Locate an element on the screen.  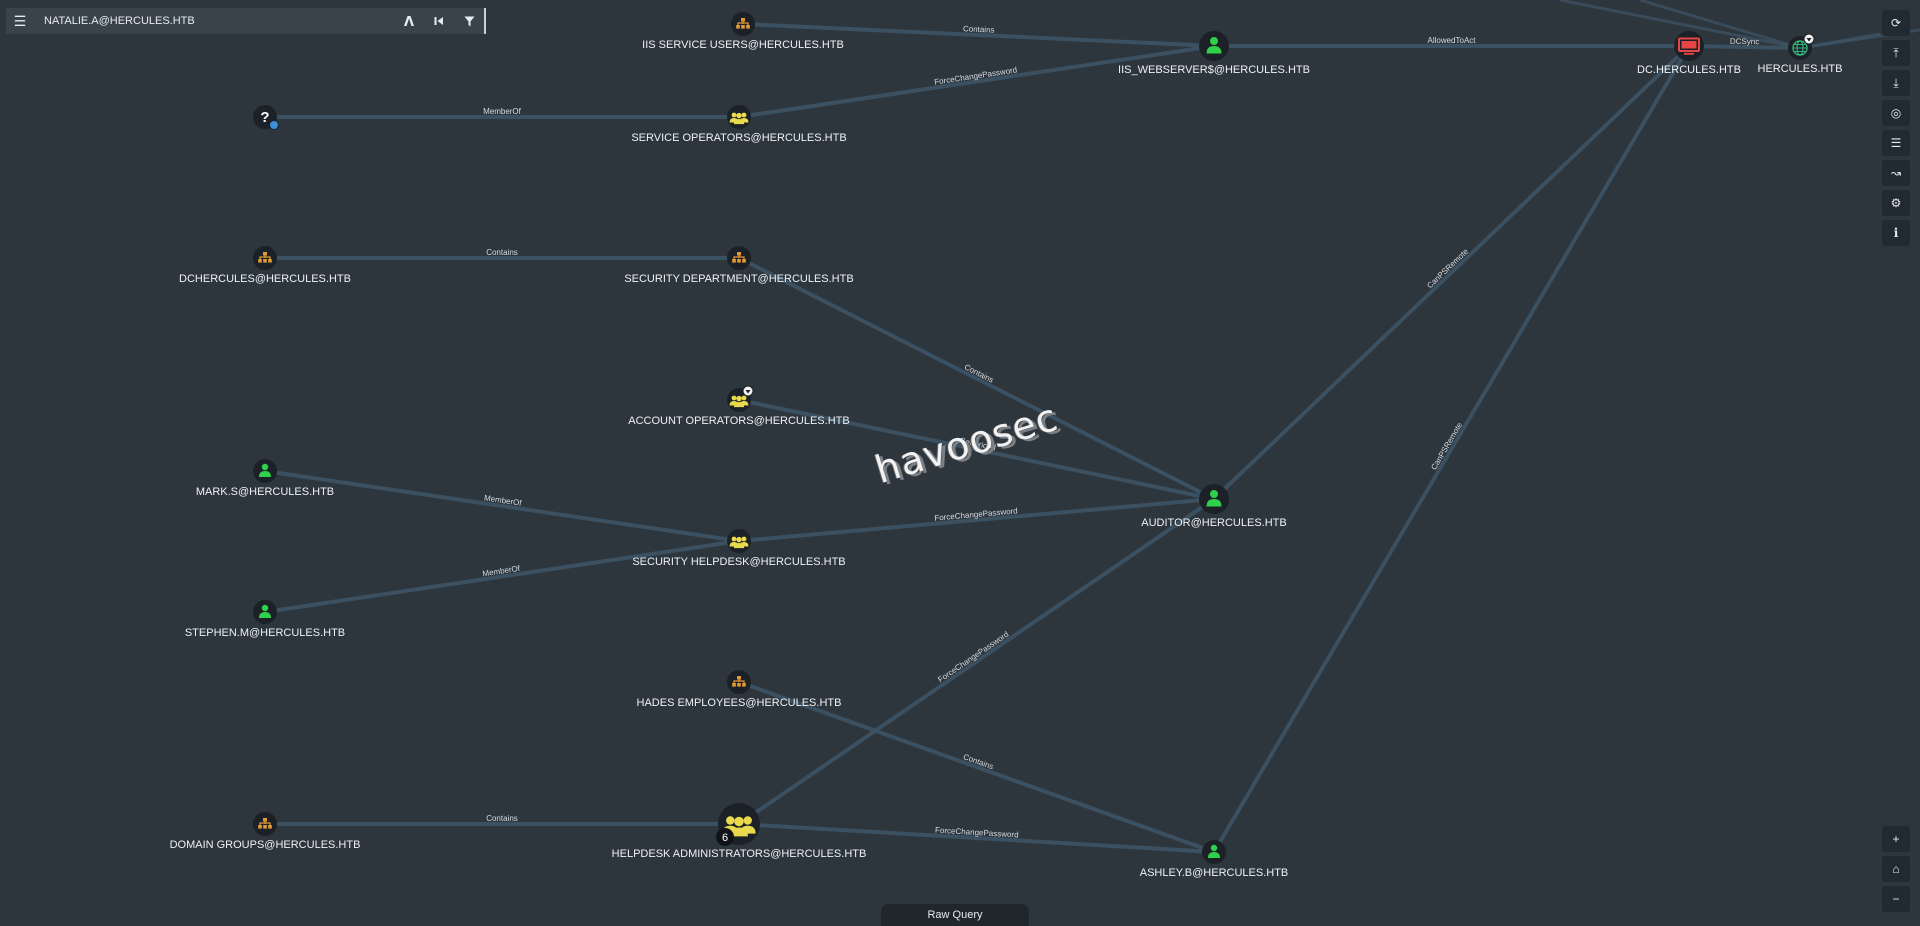
graph-node: IIS_WEBSERVER$@HERCULES.HTB is located at coordinates (1214, 53).